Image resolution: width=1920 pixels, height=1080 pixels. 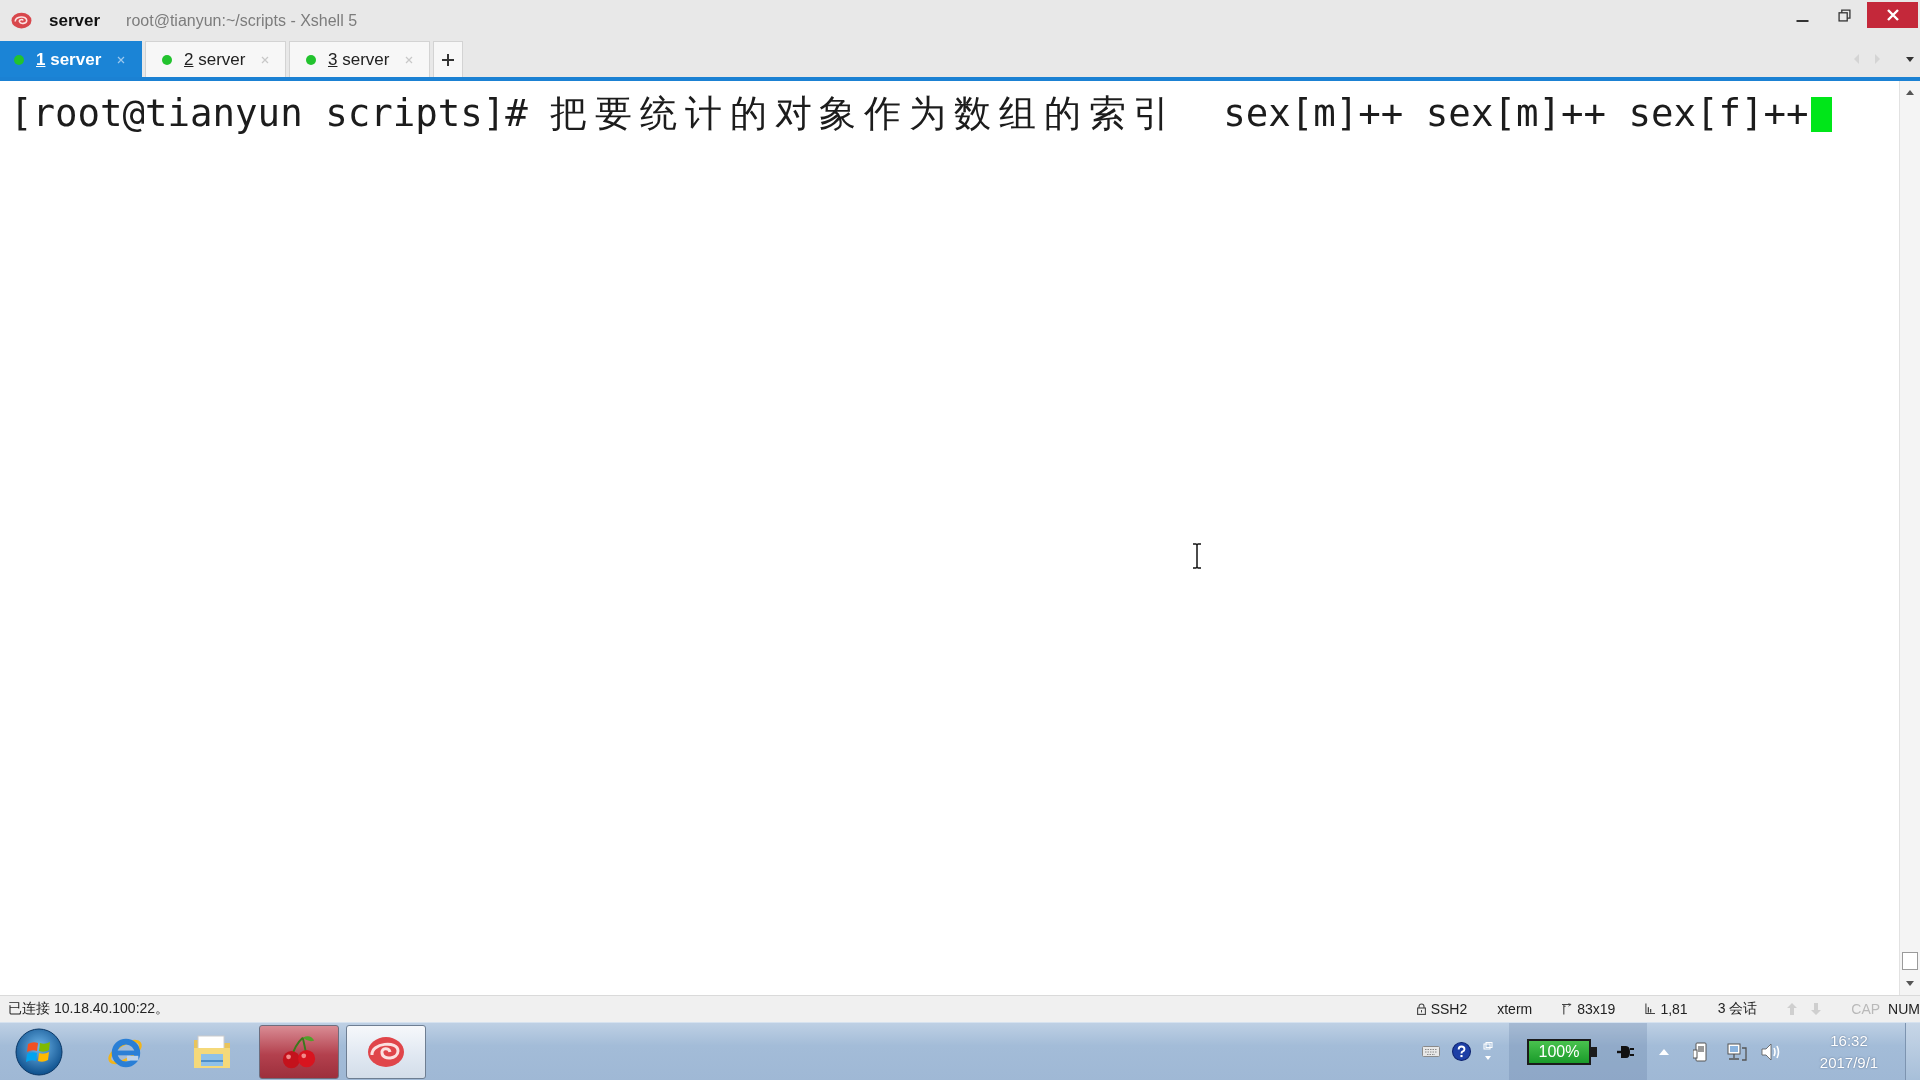 I want to click on terminal-size-label: 83x19, so click(x=1596, y=1009).